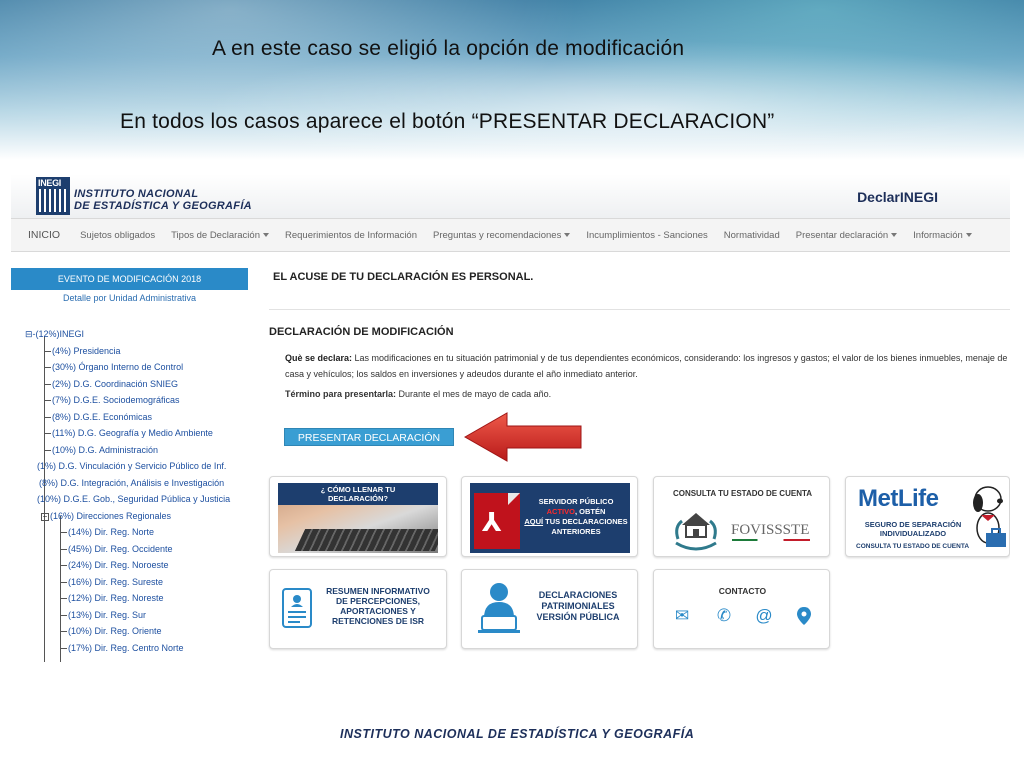 The image size is (1024, 768). I want to click on red-arrow-icon, so click(522, 437).